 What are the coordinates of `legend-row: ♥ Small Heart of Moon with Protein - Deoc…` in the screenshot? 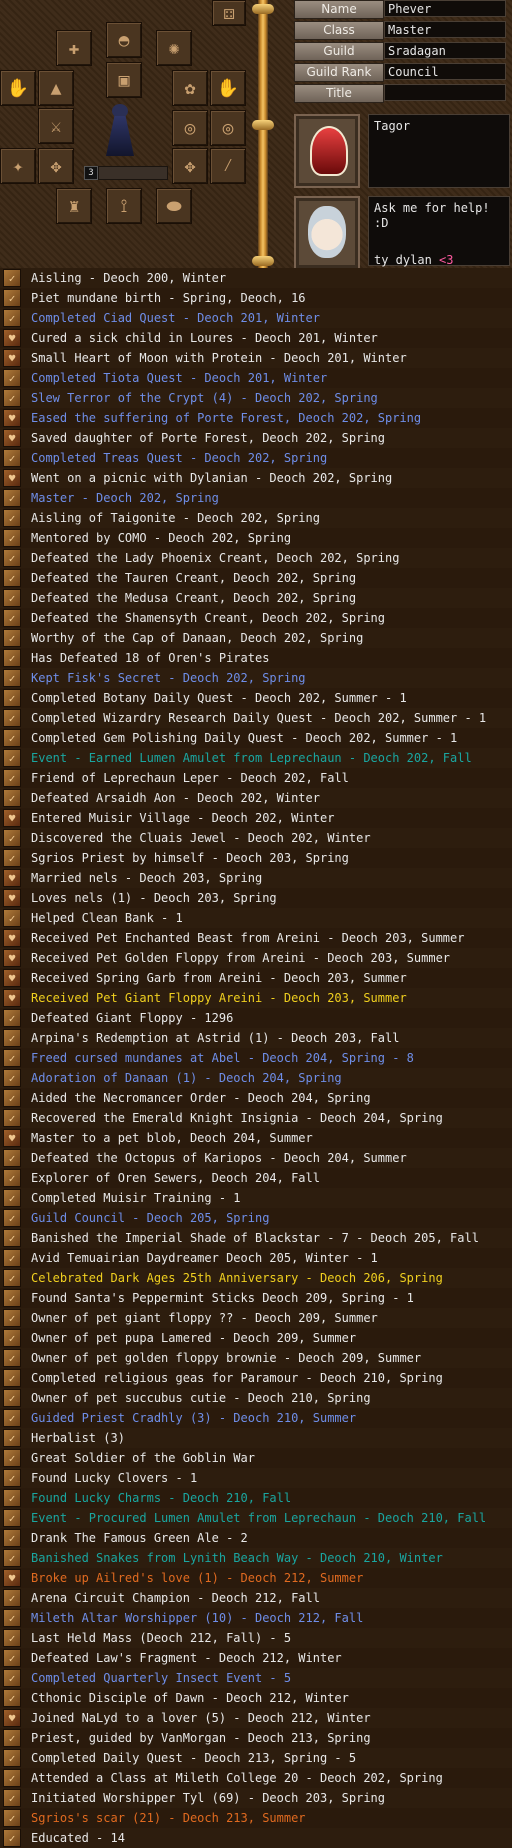 It's located at (256, 358).